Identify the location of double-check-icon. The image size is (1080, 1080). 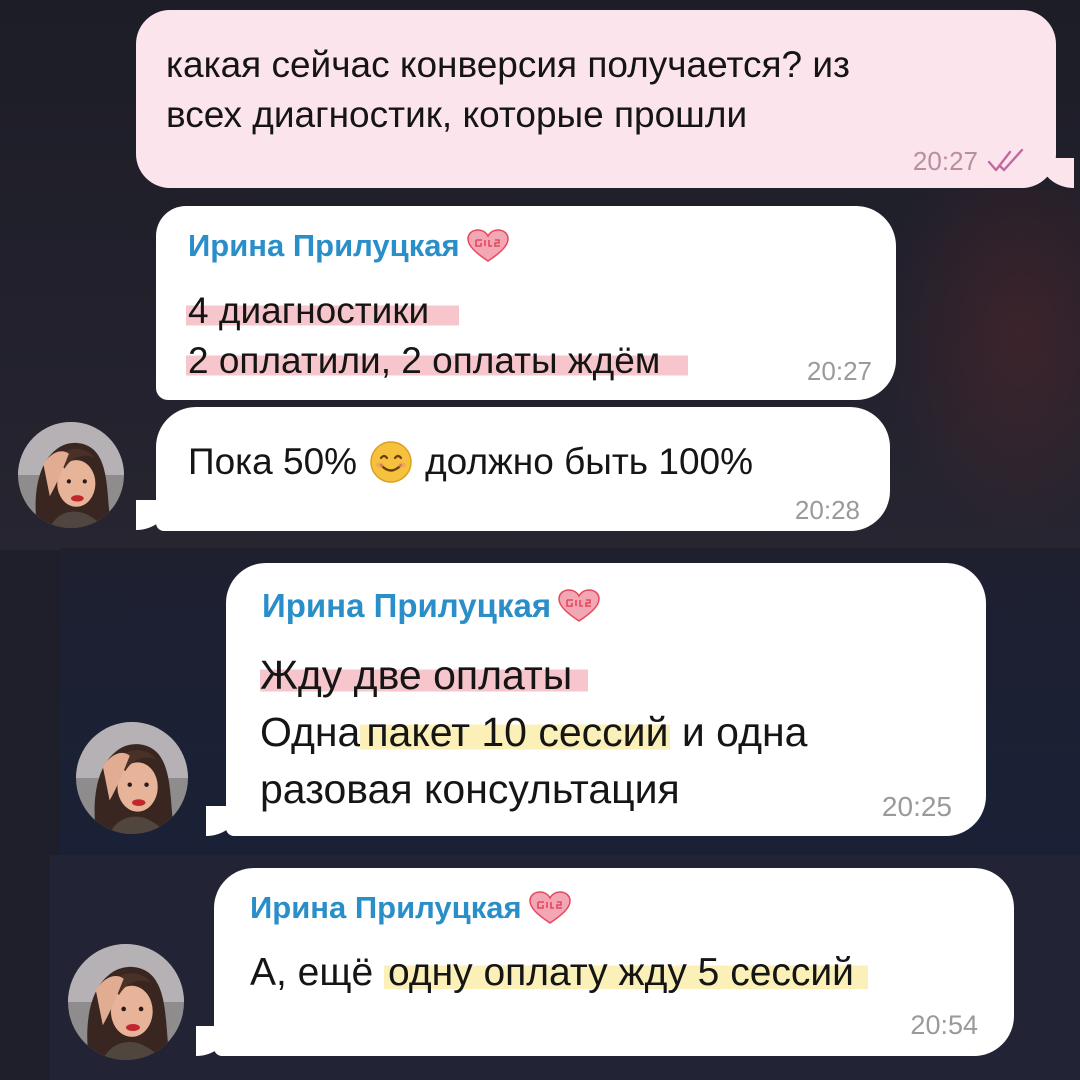
(1007, 160).